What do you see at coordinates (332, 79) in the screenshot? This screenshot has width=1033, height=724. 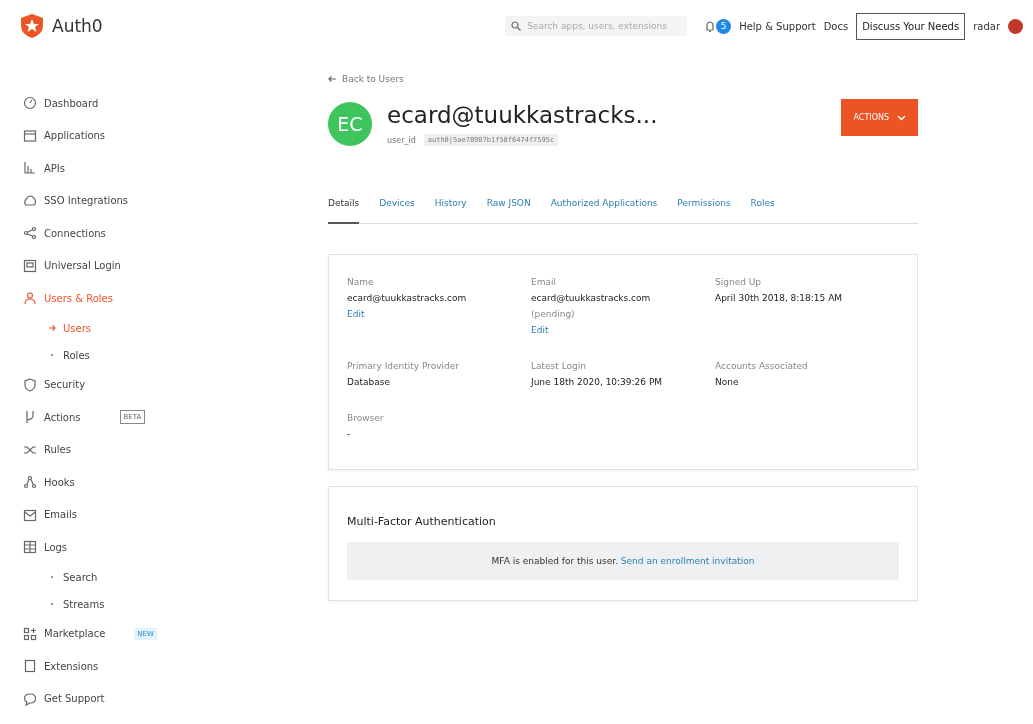 I see `back-arrow-icon` at bounding box center [332, 79].